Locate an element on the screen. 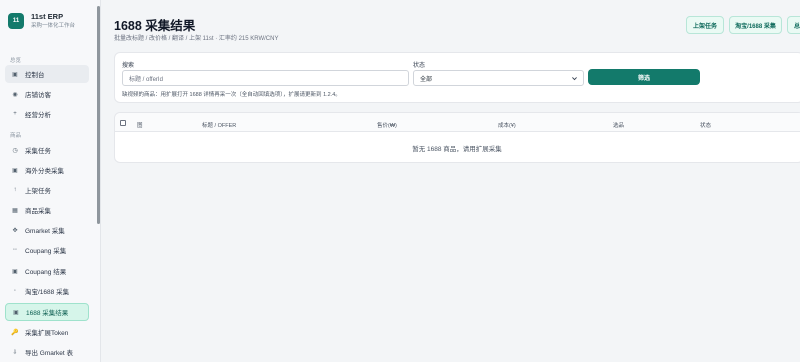 This screenshot has height=362, width=800. sidebar-item-coupang-collect: ◦◦ Coupang 采集 is located at coordinates (47, 250).